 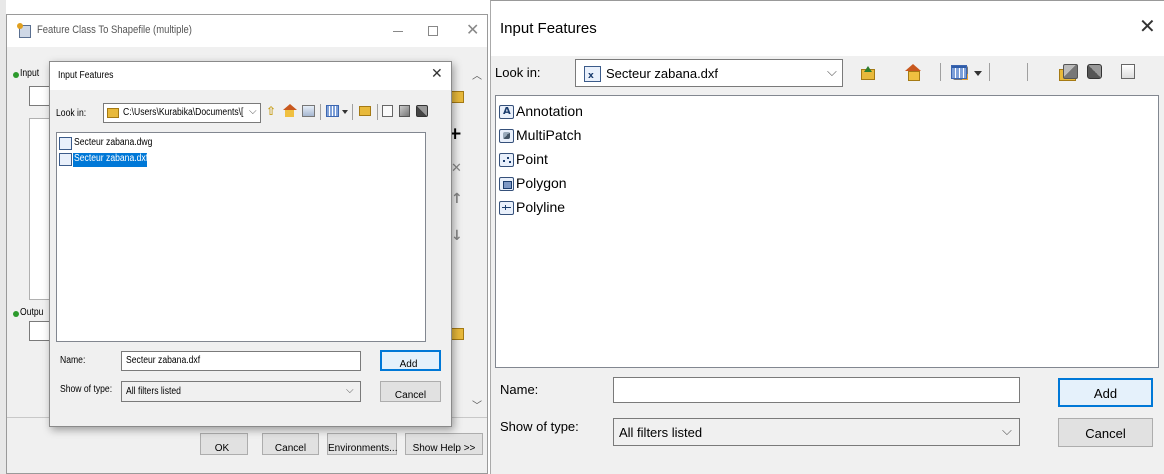 I want to click on file-list-small: Secteur zabana.dwg Secteur zabana.dxf, so click(x=241, y=237).